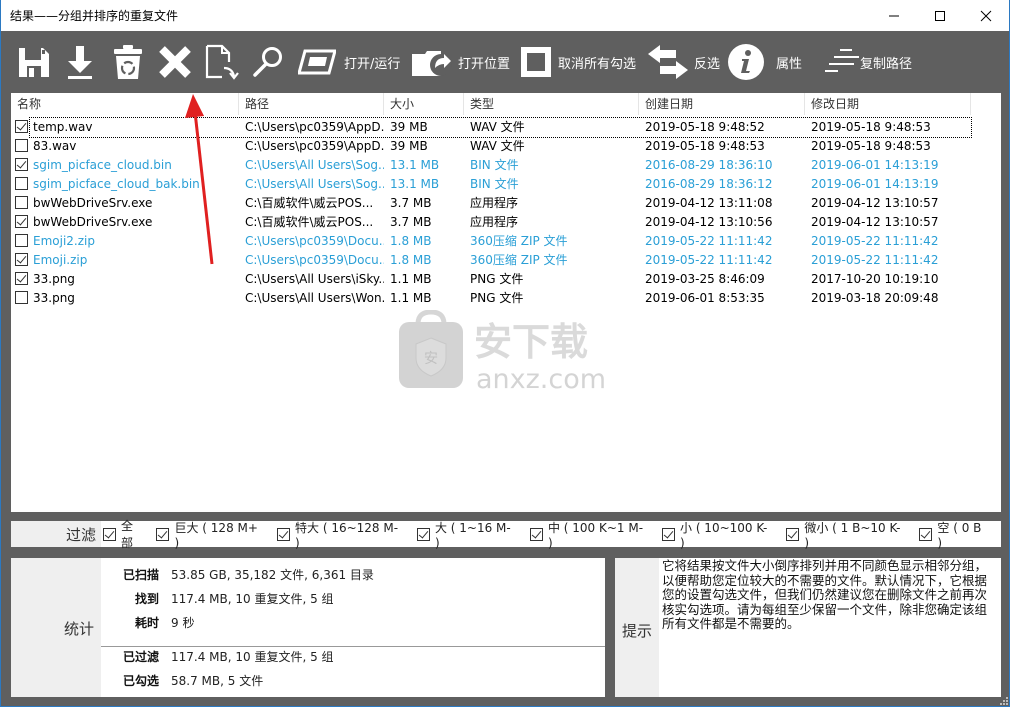 The height and width of the screenshot is (707, 1010). What do you see at coordinates (551, 104) in the screenshot?
I see `column-header-type: 类型` at bounding box center [551, 104].